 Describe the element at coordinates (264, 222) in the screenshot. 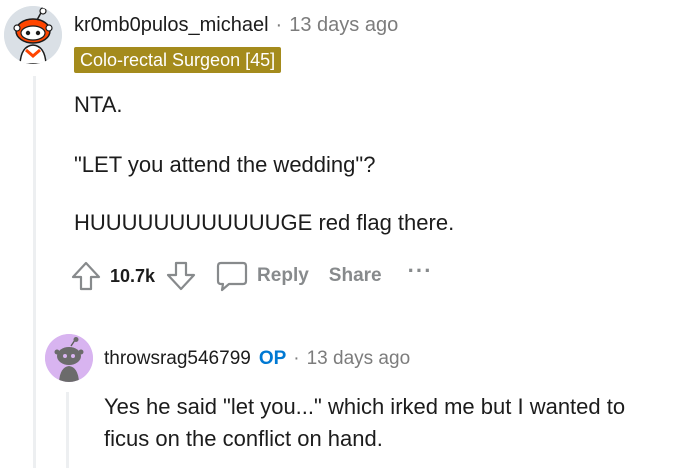

I see `comment-paragraph: HUUUUUUUUUUUUGE red flag there.` at that location.